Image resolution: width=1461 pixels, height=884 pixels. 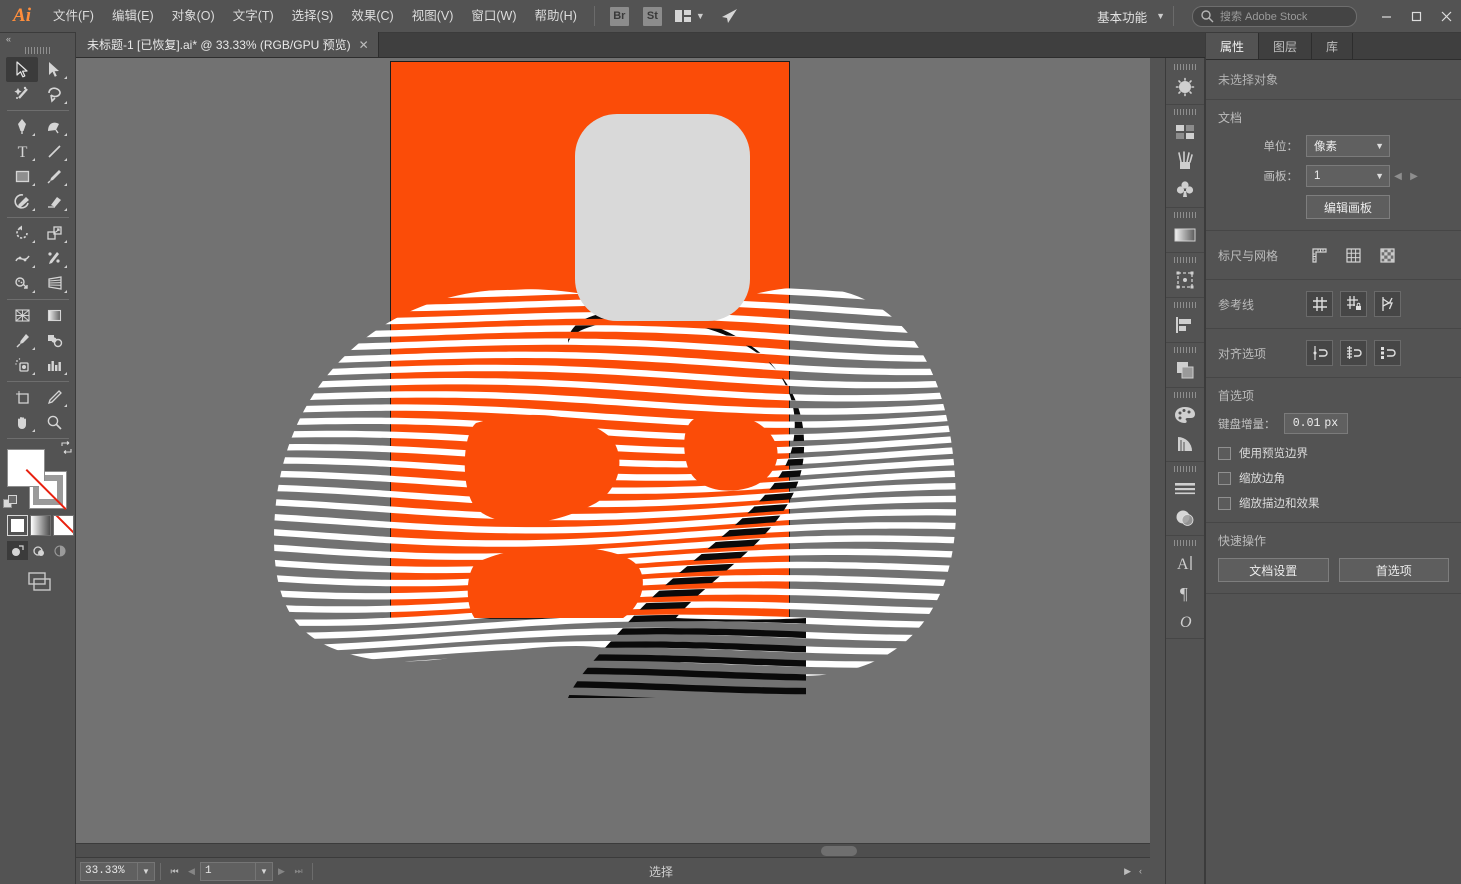 What do you see at coordinates (298, 871) in the screenshot?
I see `last-artboard-button: ⏭` at bounding box center [298, 871].